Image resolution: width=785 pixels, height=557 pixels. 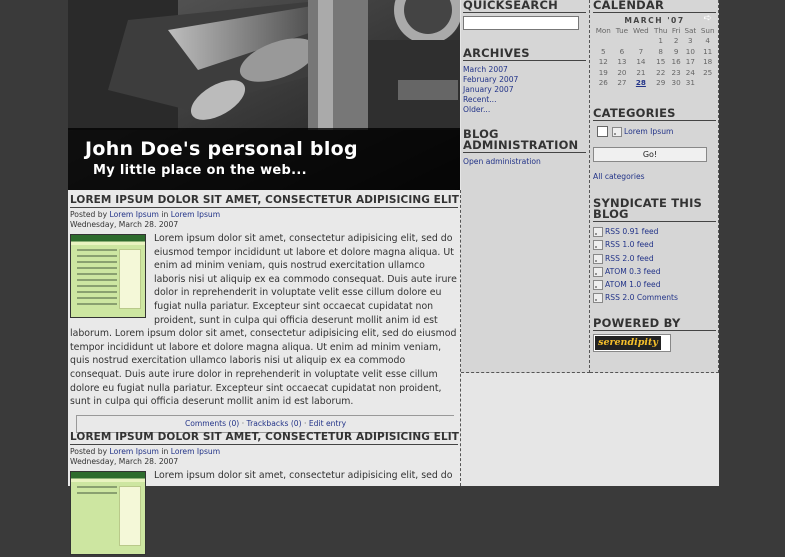 What do you see at coordinates (629, 244) in the screenshot?
I see `feed-link: RSS 1.0 feed` at bounding box center [629, 244].